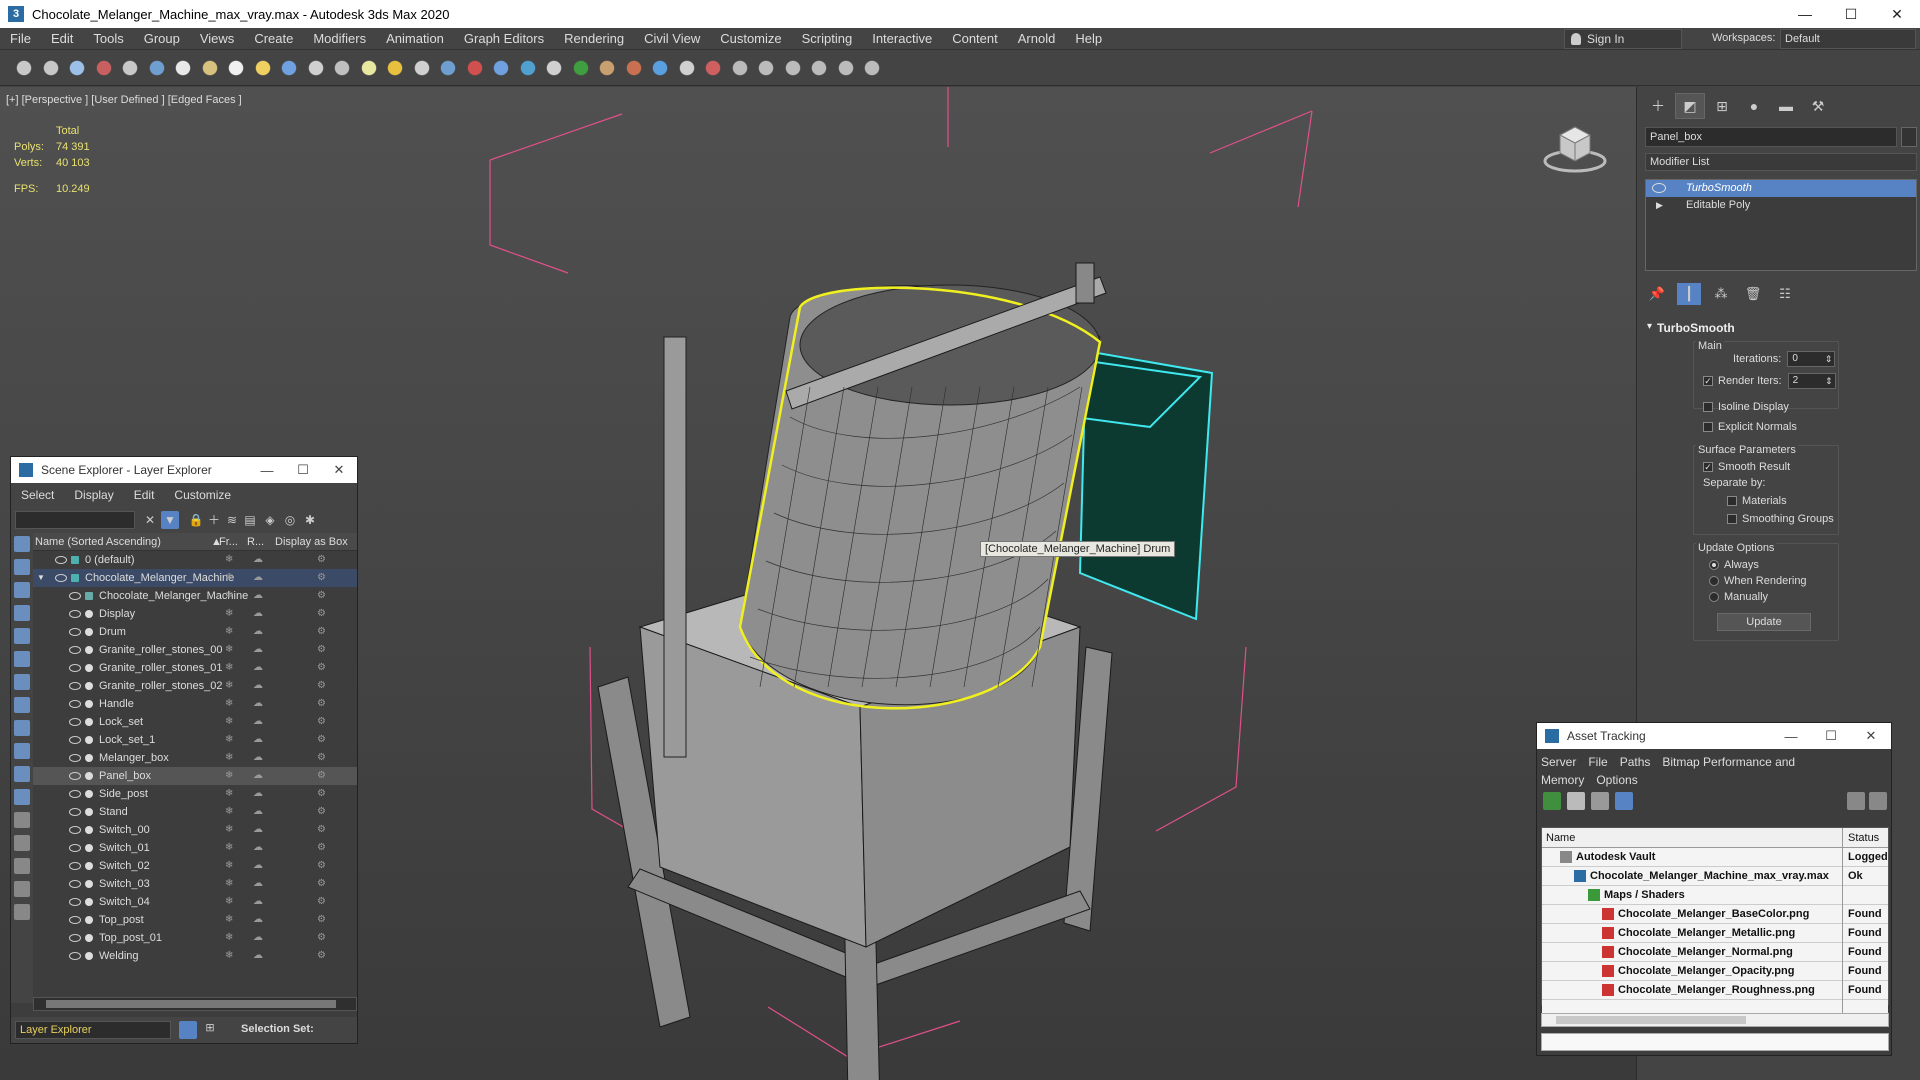 This screenshot has width=1920, height=1080. What do you see at coordinates (527, 68) in the screenshot?
I see `named-sel-icon` at bounding box center [527, 68].